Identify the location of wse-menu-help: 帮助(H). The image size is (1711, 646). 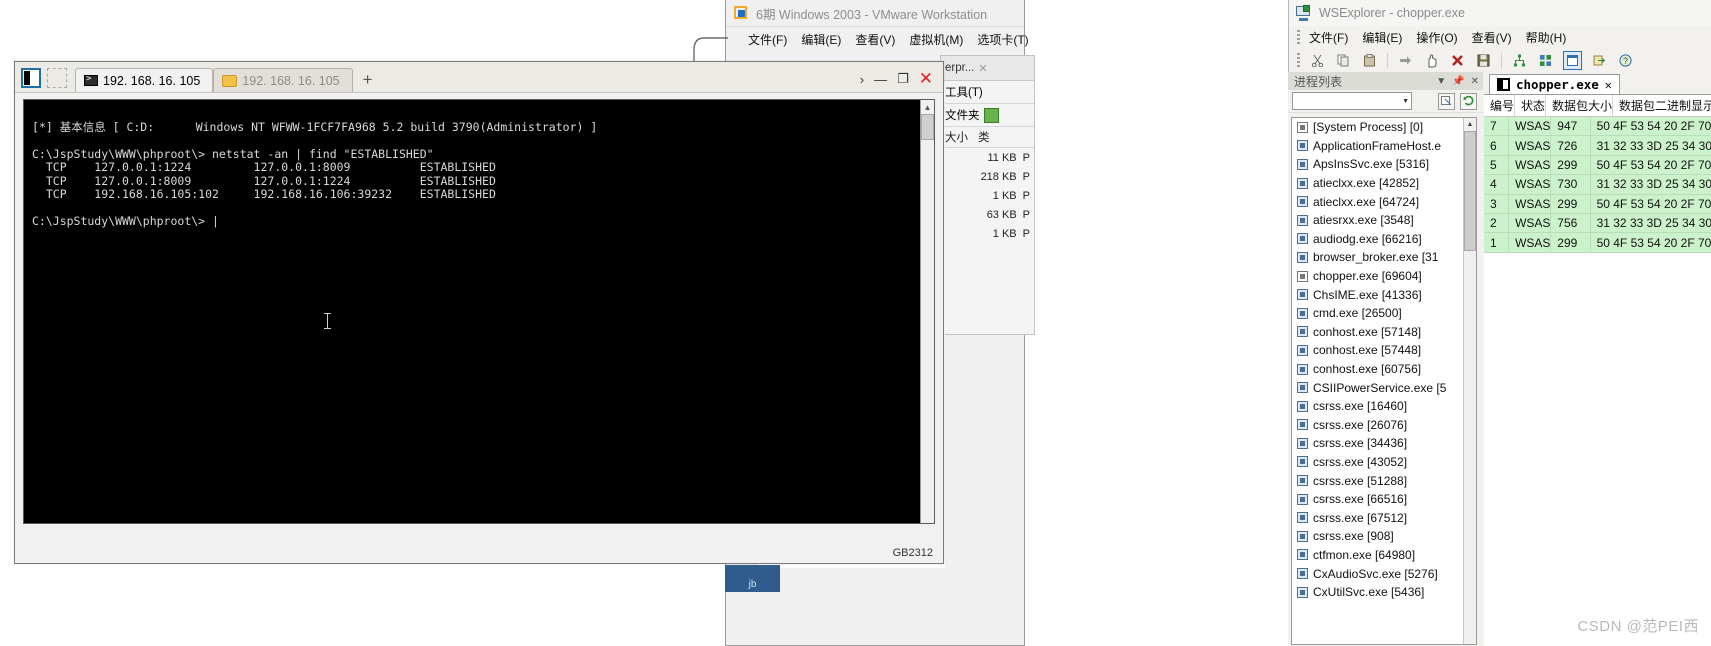
(1546, 37).